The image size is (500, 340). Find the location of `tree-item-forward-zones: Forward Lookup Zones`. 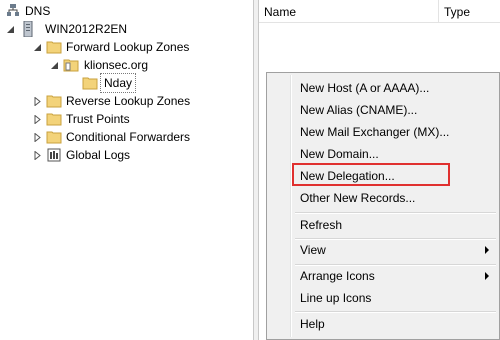

tree-item-forward-zones: Forward Lookup Zones is located at coordinates (125, 47).